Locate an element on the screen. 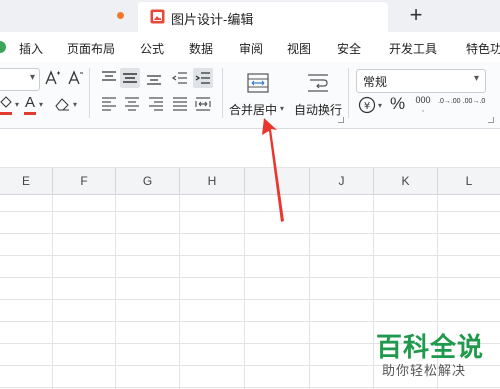 This screenshot has height=389, width=500. thousands-glyph: 000 is located at coordinates (423, 100).